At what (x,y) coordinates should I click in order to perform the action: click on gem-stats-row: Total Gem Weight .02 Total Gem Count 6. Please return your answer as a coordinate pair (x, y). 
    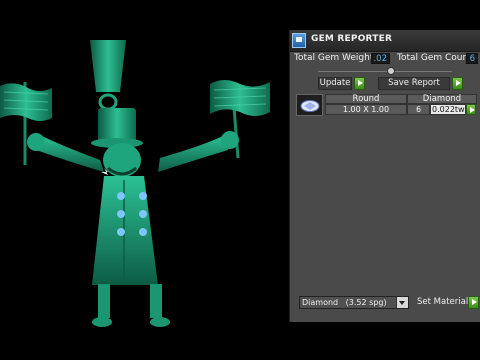
    Looking at the image, I should click on (385, 59).